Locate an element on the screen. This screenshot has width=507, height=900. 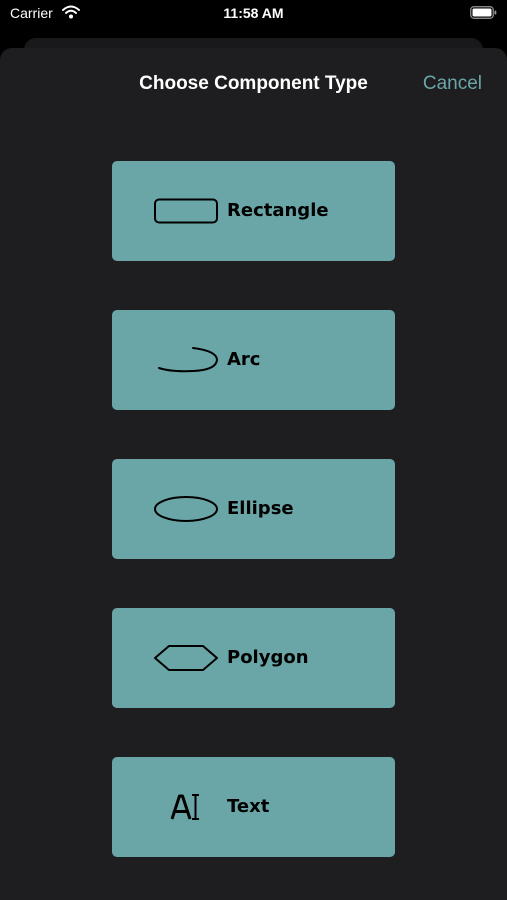
polygon-option-label: Polygon is located at coordinates (268, 657).